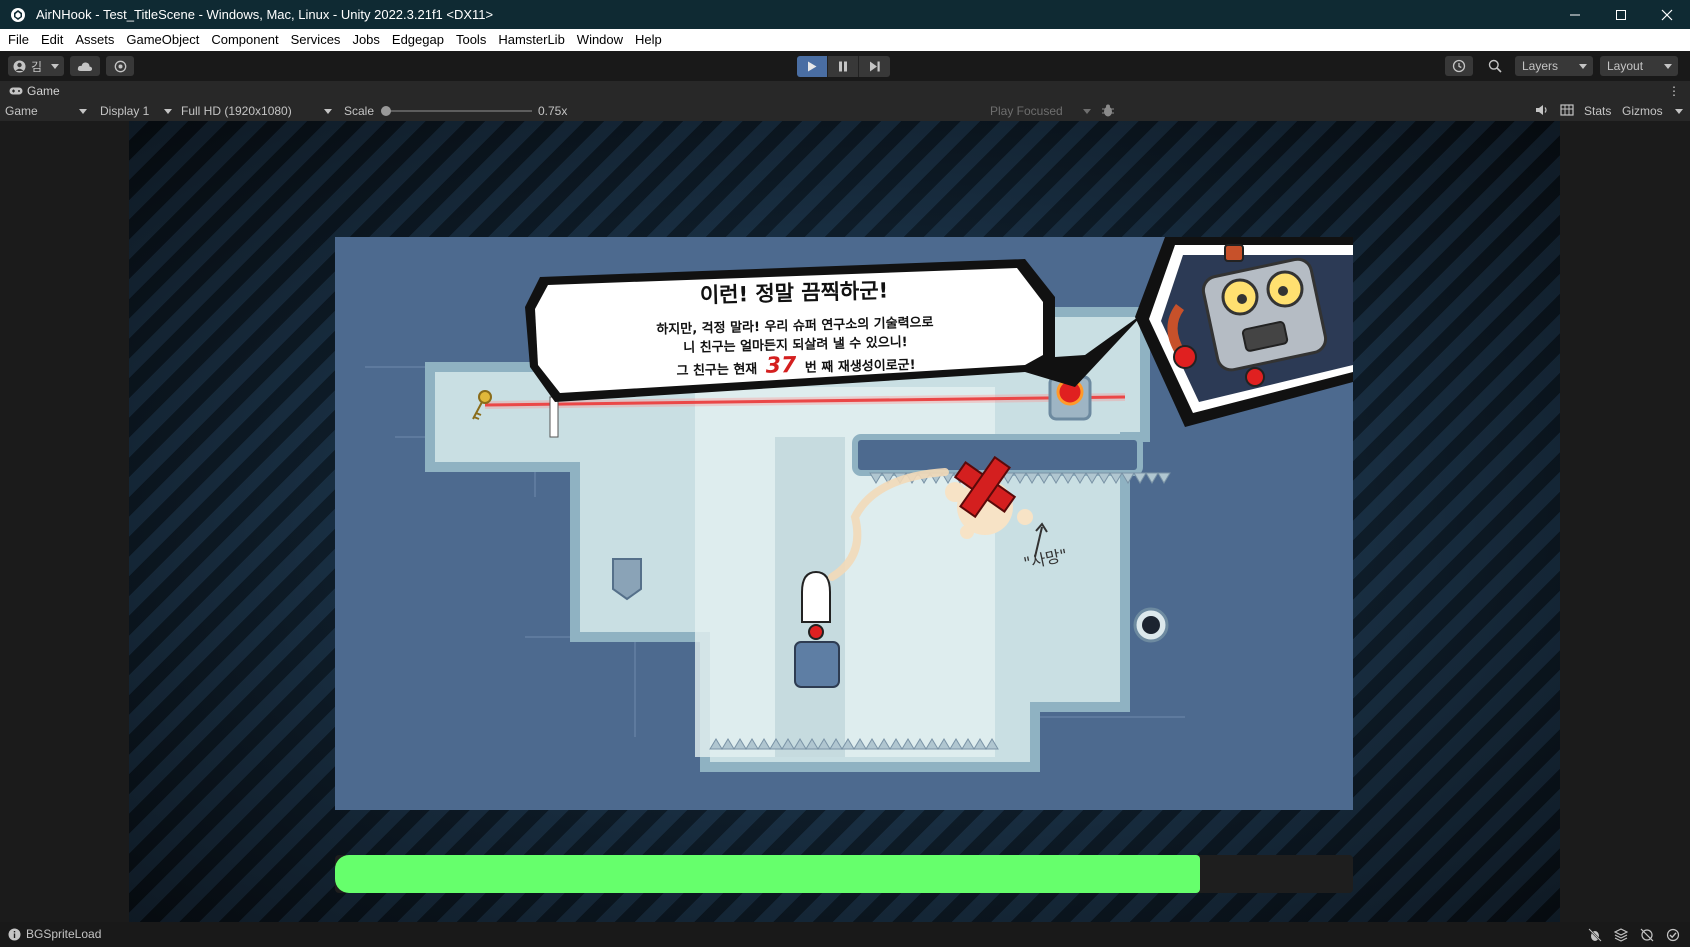 This screenshot has width=1690, height=947. Describe the element at coordinates (1642, 111) in the screenshot. I see `gizmos-label: Gizmos` at that location.